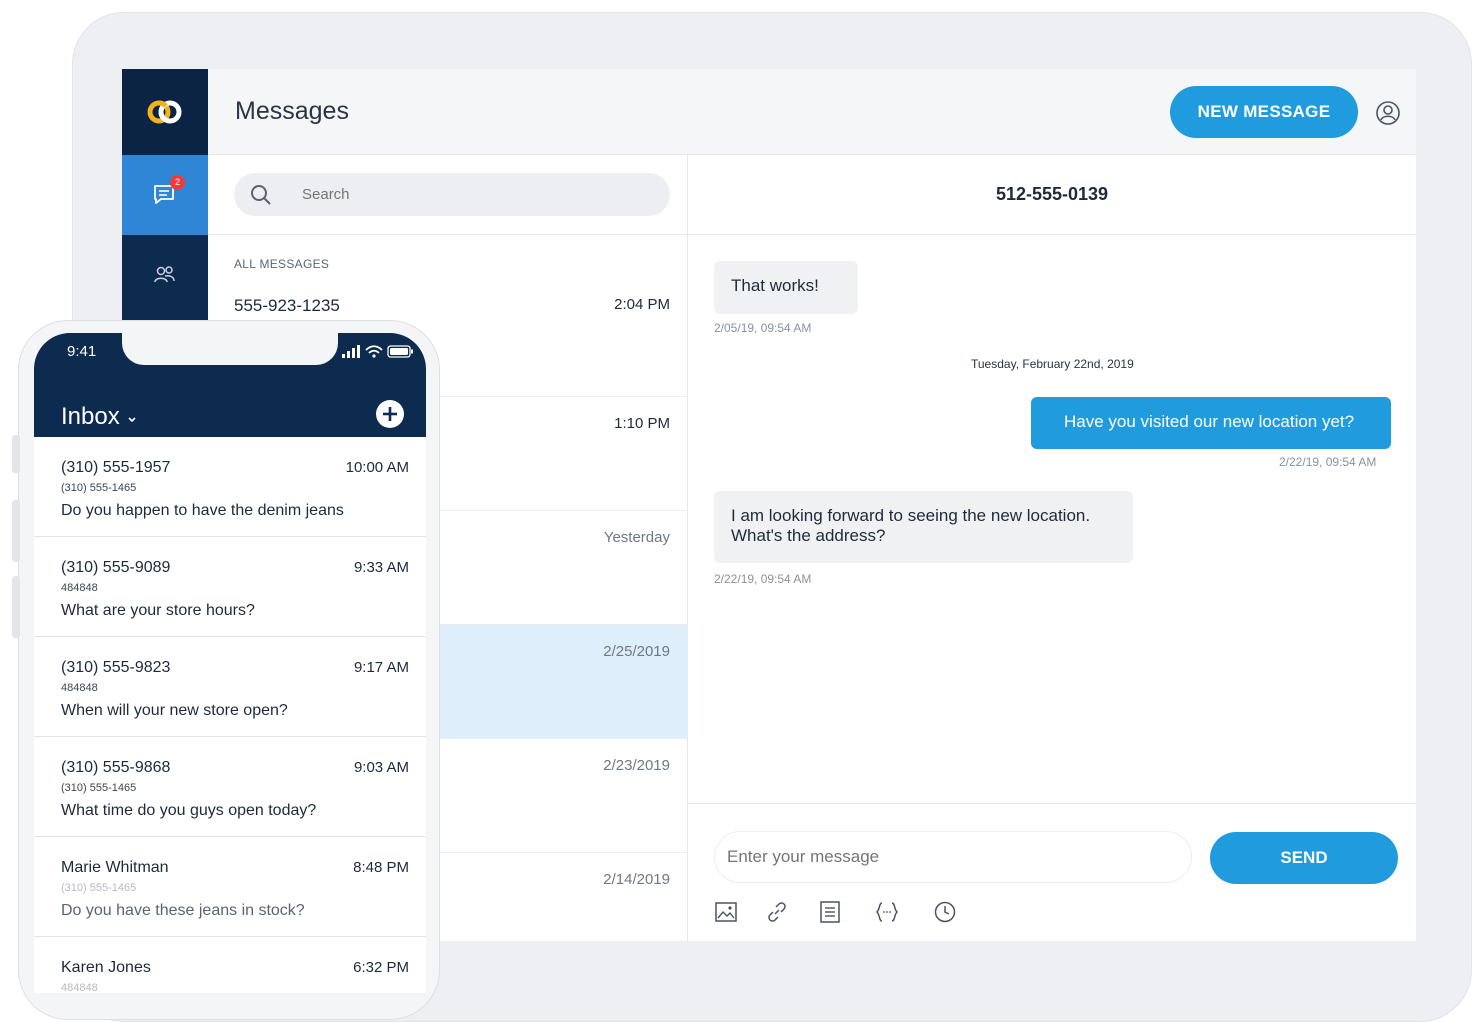  Describe the element at coordinates (381, 567) in the screenshot. I see `message-time: 9:33 AM` at that location.